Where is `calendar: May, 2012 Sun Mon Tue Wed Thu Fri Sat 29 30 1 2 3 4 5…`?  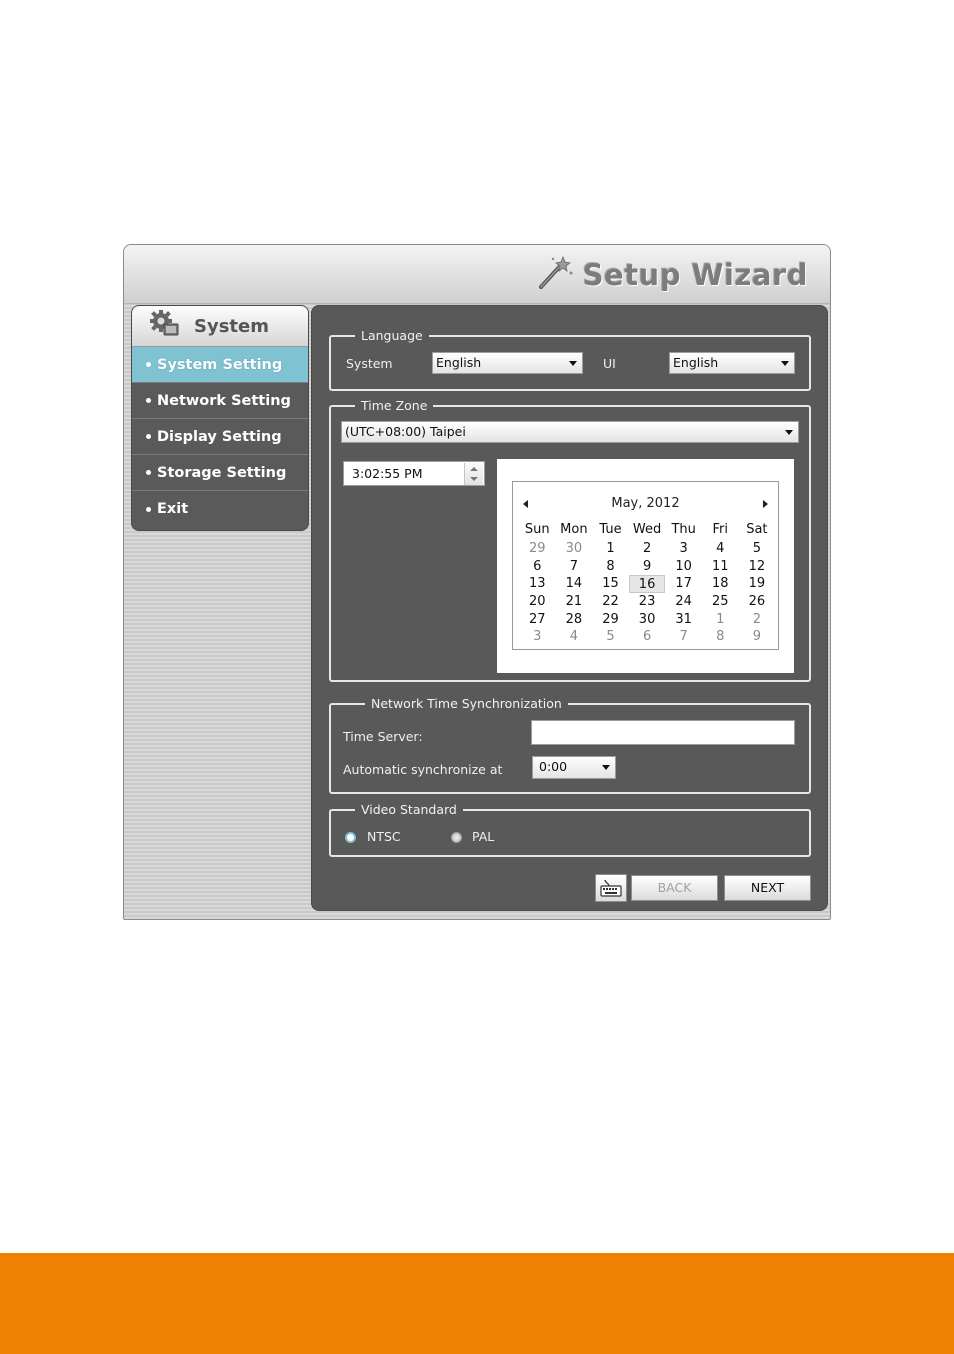 calendar: May, 2012 Sun Mon Tue Wed Thu Fri Sat 29 30 1 2 3 4 5… is located at coordinates (645, 565).